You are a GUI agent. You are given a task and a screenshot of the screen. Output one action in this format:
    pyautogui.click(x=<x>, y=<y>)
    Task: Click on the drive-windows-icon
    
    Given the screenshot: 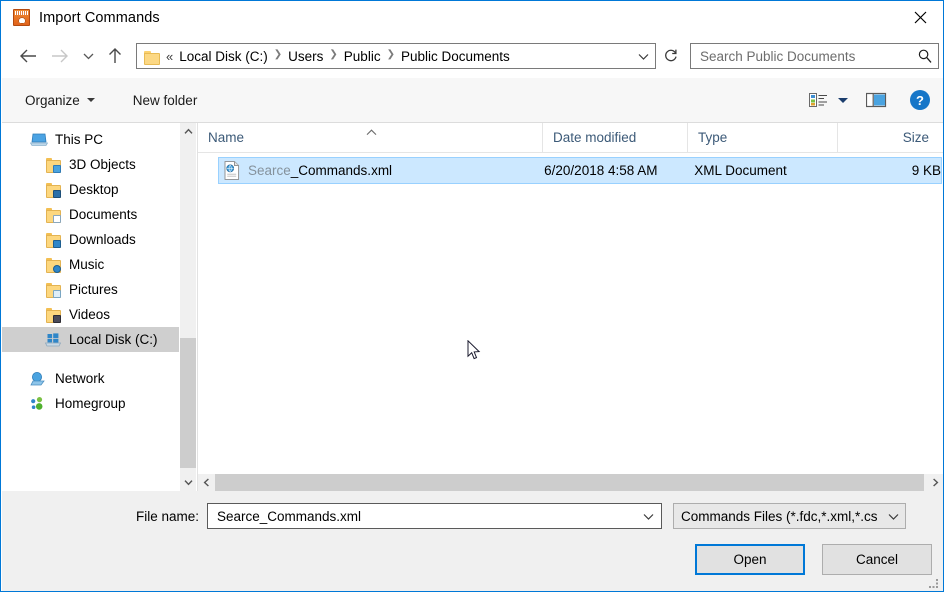 What is the action you would take?
    pyautogui.click(x=53, y=340)
    